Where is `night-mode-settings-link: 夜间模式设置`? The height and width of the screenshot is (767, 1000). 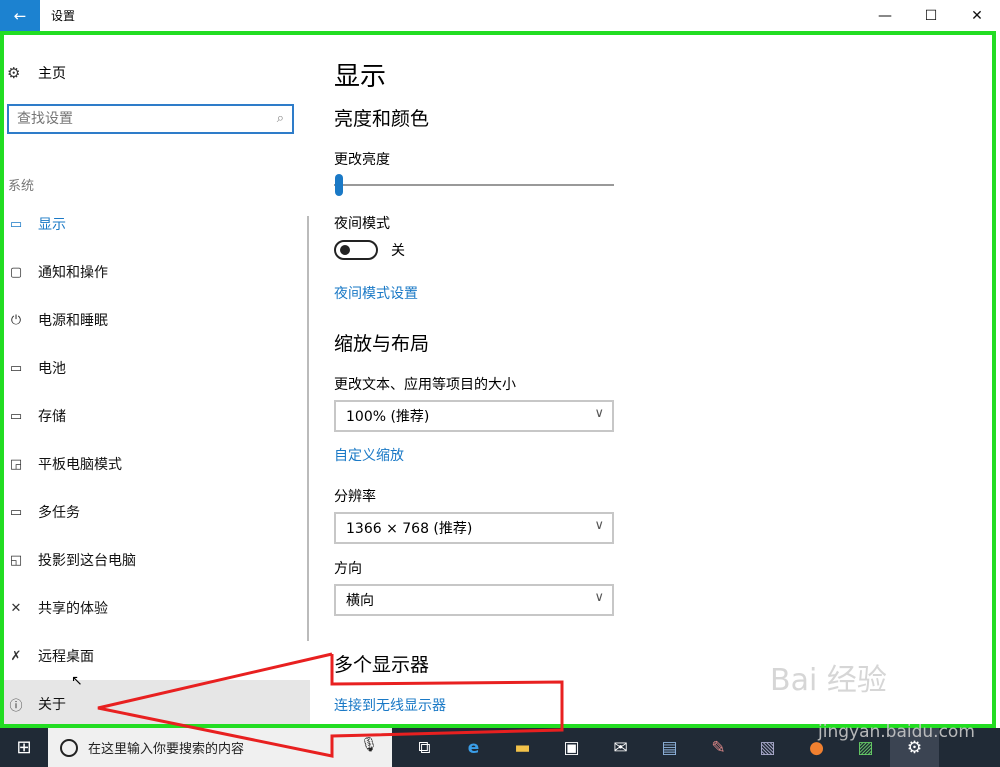
night-mode-settings-link: 夜间模式设置 is located at coordinates (376, 293).